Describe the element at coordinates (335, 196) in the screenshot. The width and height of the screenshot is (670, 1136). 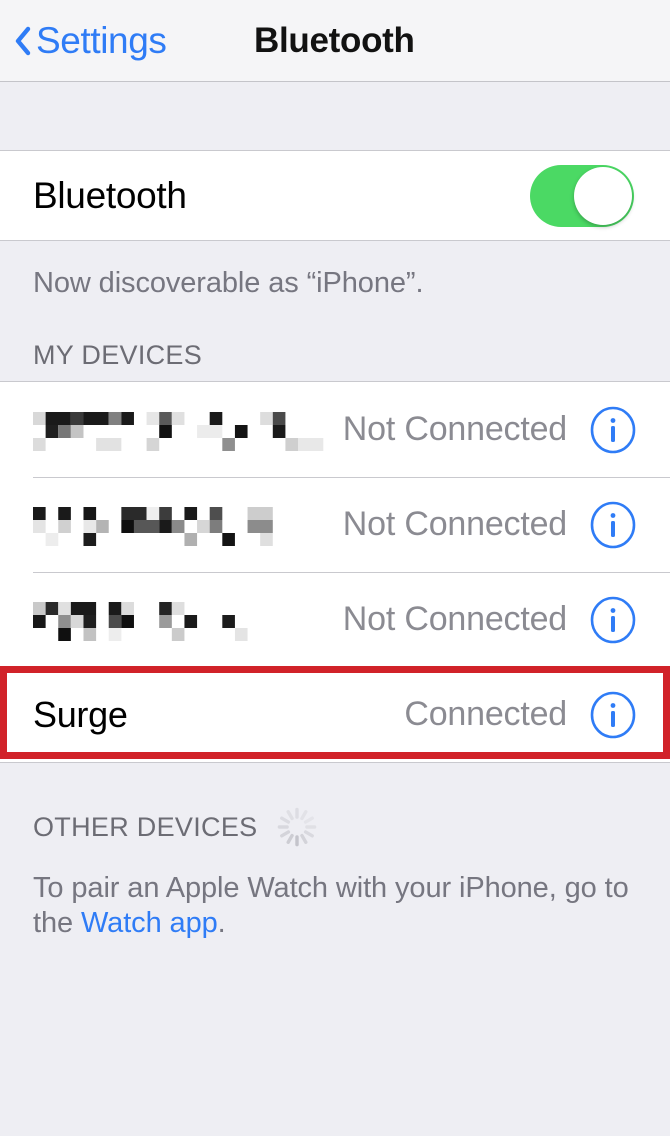
I see `bluetooth-toggle-row: Bluetooth` at that location.